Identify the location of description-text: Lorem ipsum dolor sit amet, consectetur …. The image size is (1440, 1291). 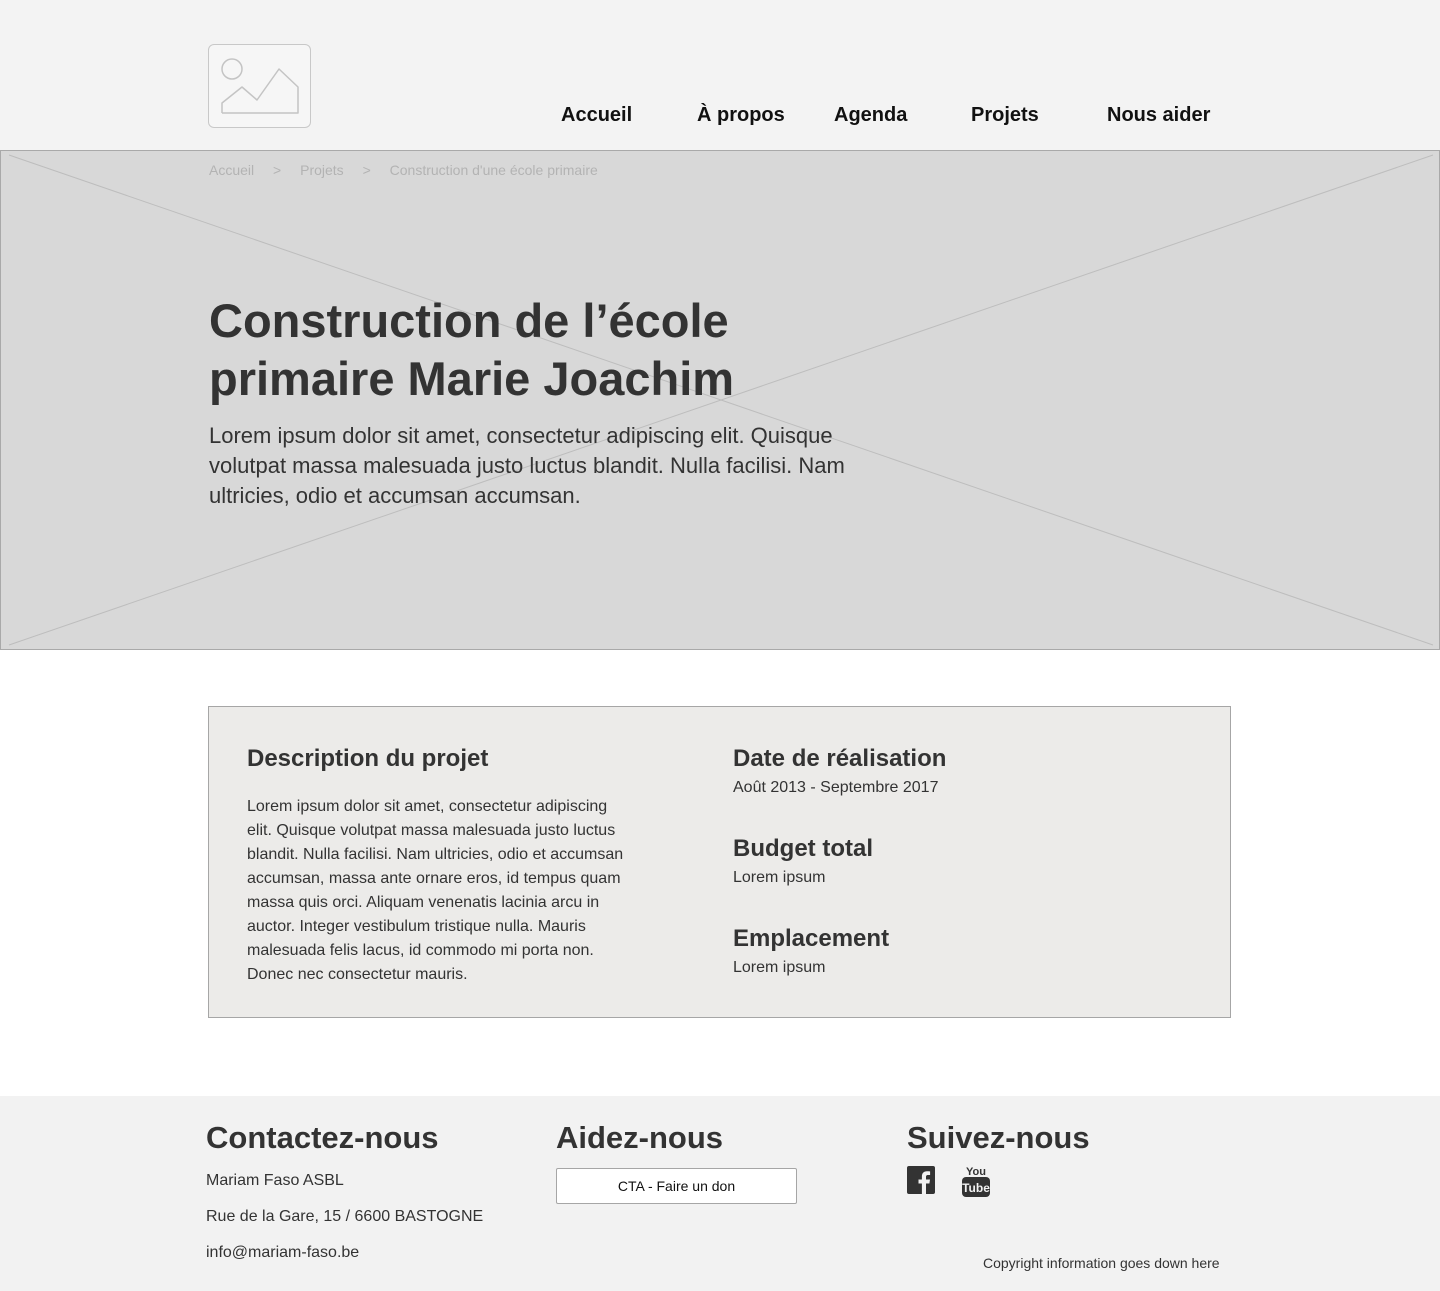
(435, 890).